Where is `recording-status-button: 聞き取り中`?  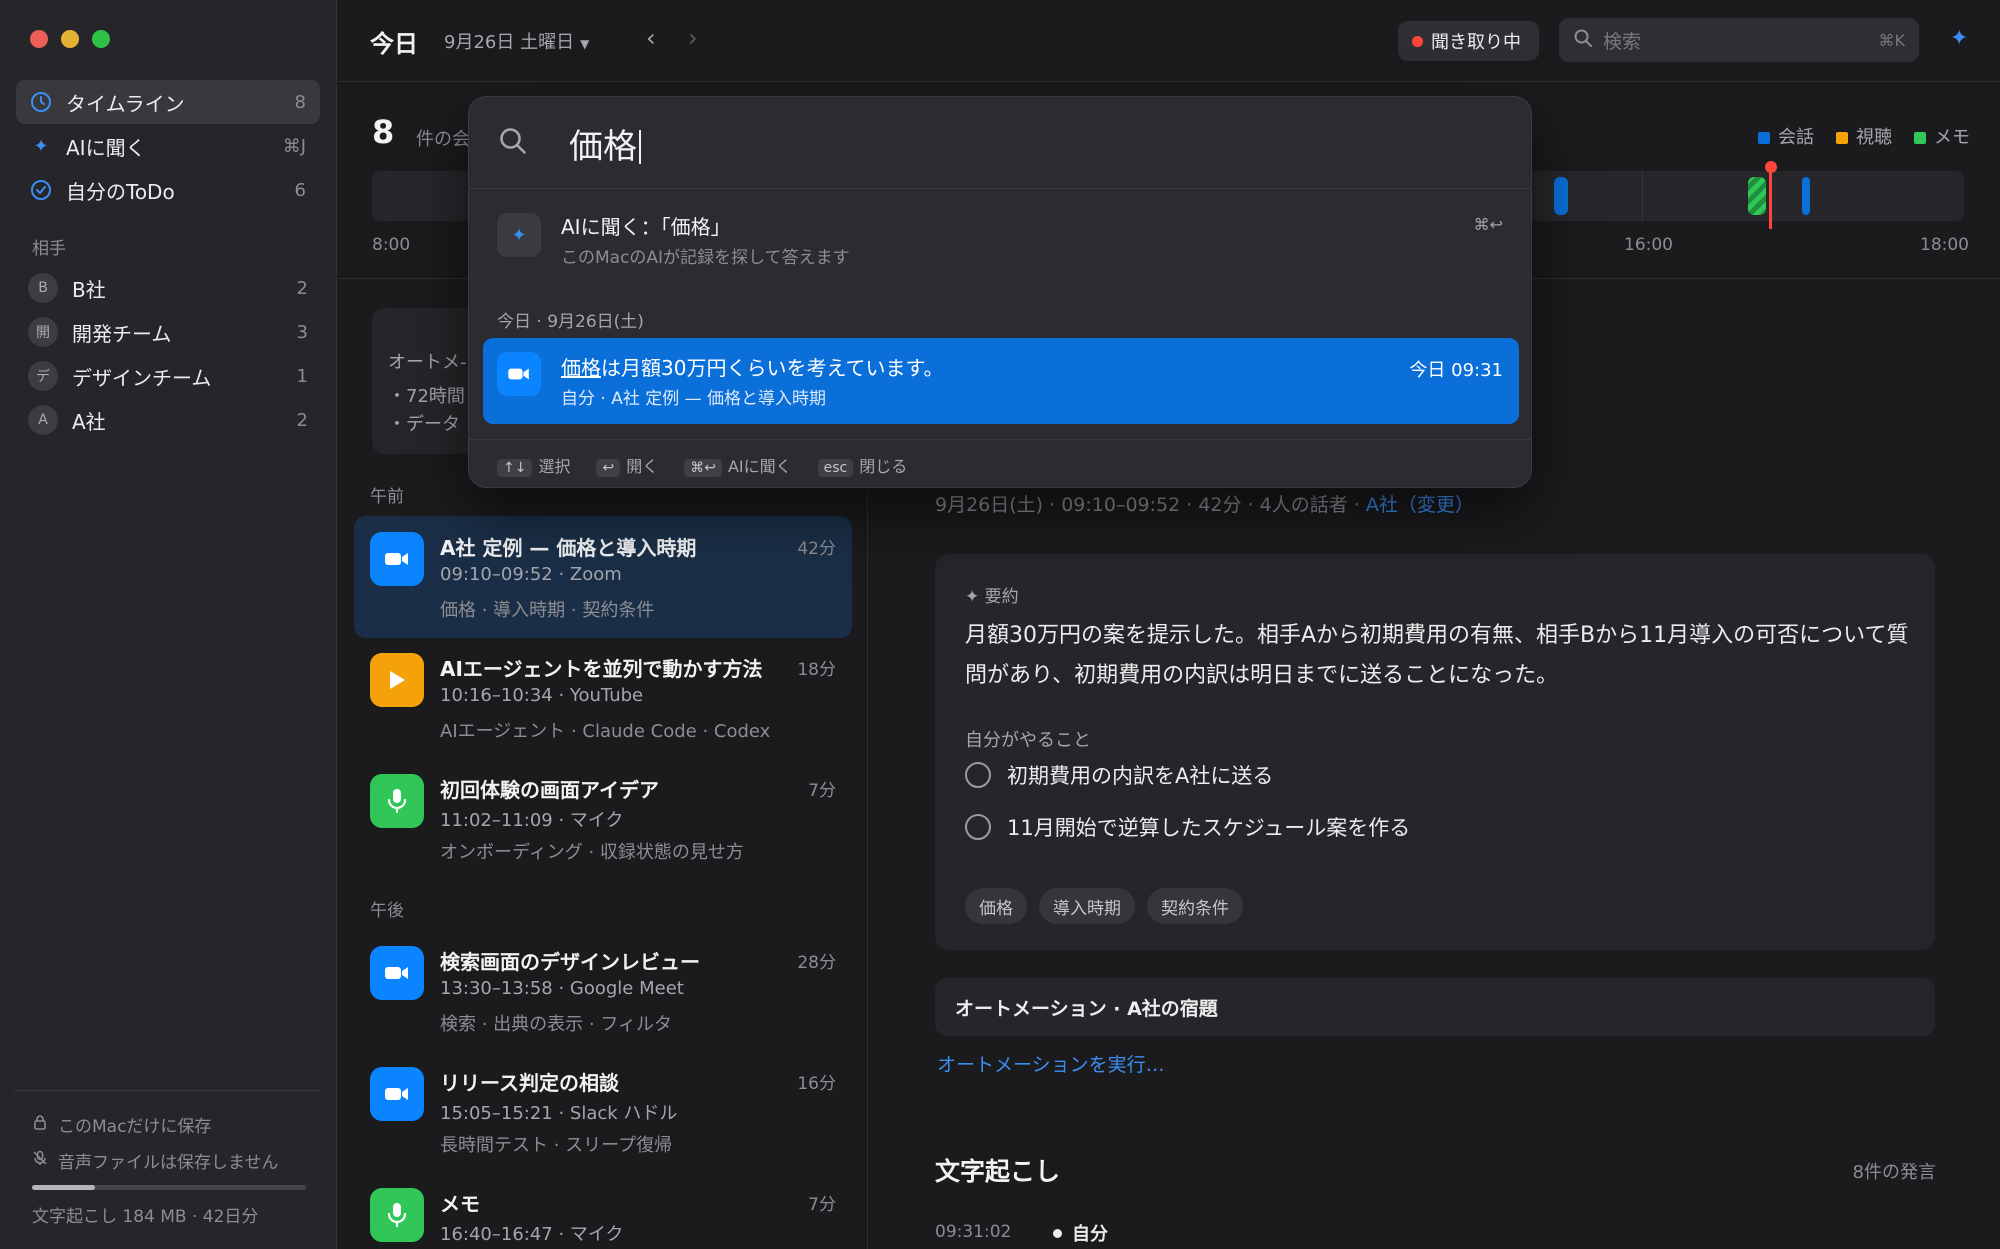 recording-status-button: 聞き取り中 is located at coordinates (1468, 41).